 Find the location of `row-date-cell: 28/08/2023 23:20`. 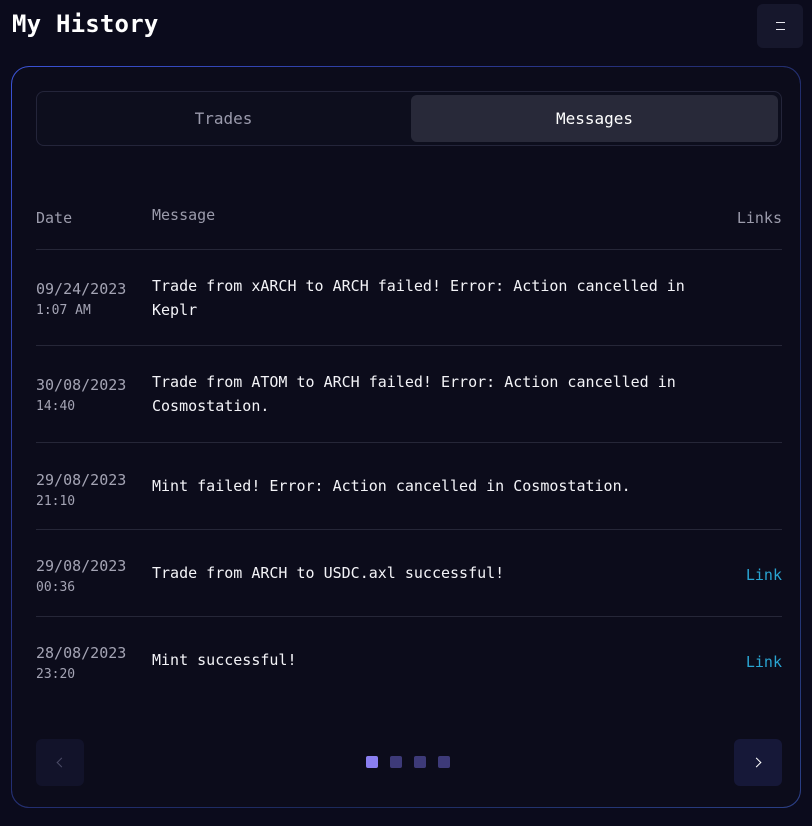

row-date-cell: 28/08/2023 23:20 is located at coordinates (91, 664).